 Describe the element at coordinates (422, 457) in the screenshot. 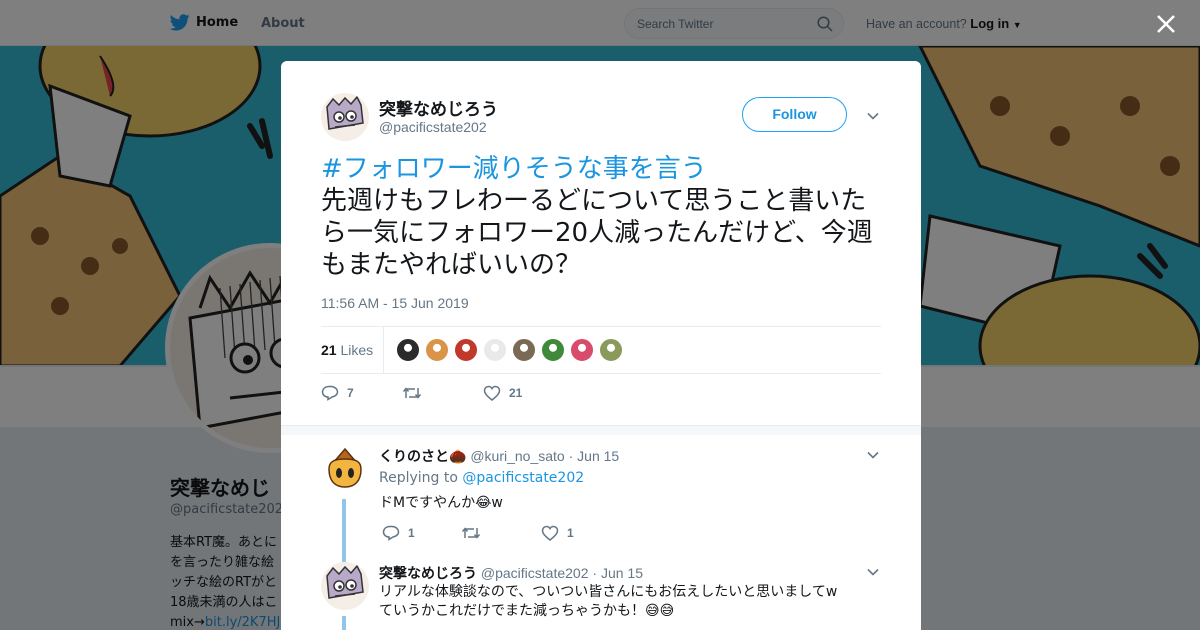

I see `reply-author-name: くりのさと🌰` at that location.